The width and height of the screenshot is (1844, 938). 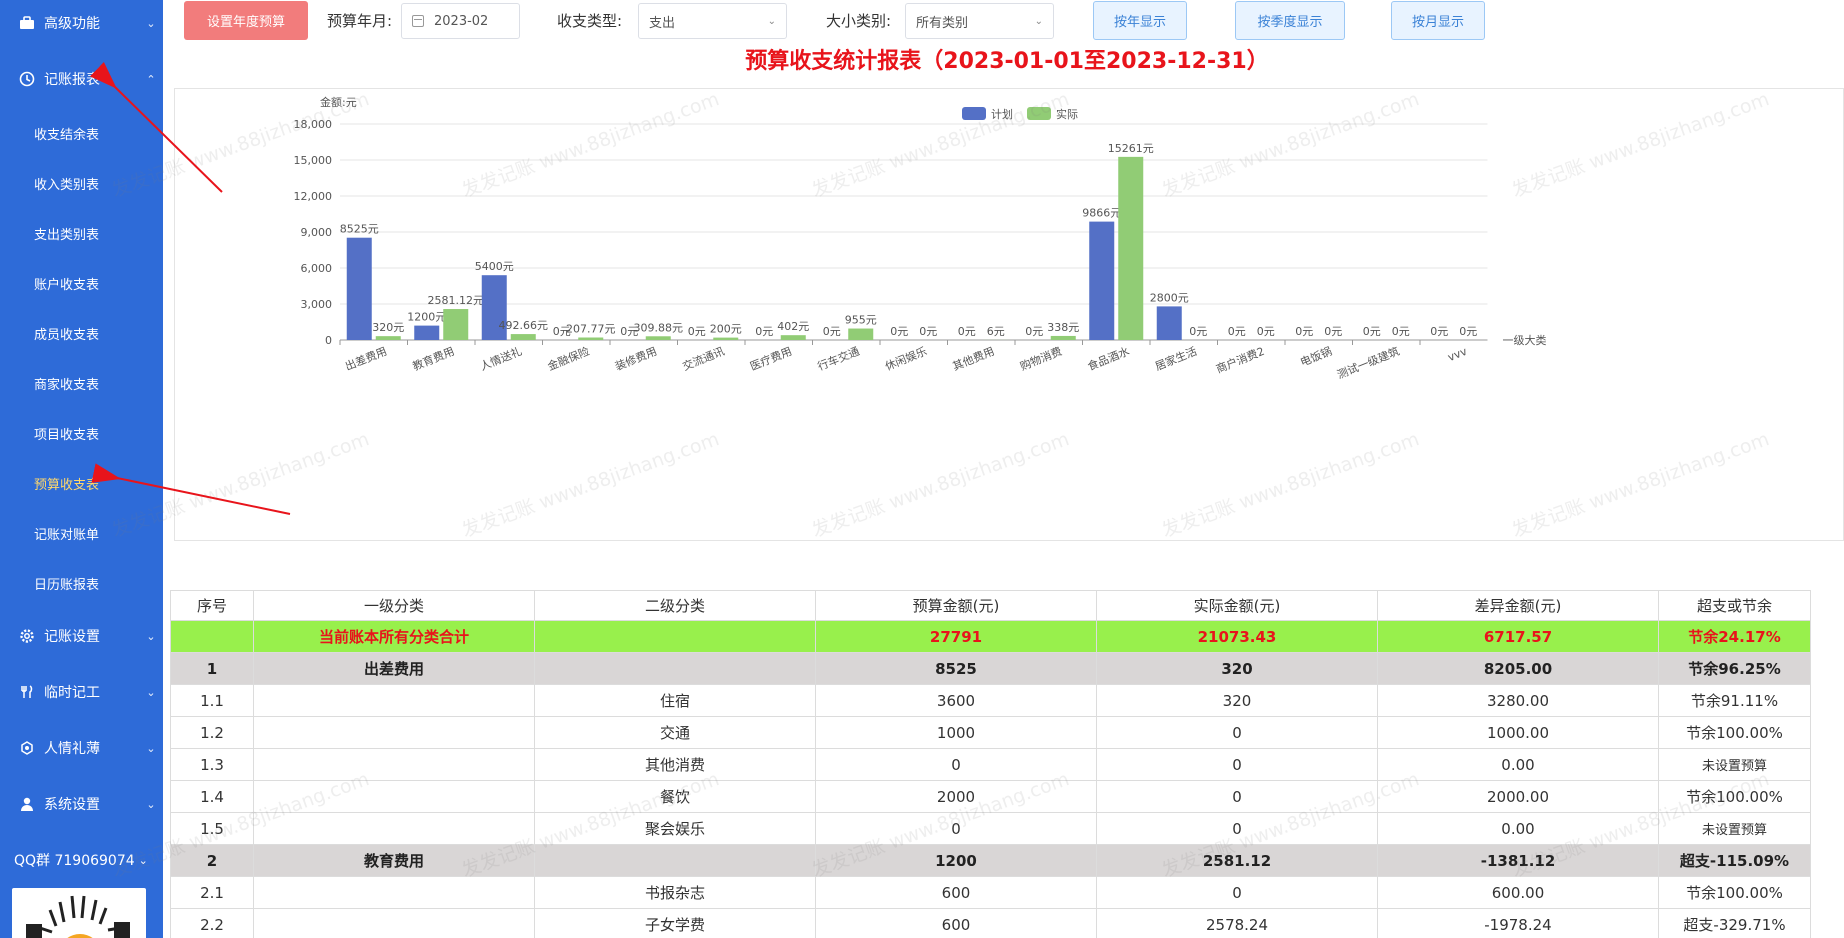 I want to click on table-row: 1.3 其他消费 0 0 0.00 未设置预算, so click(x=990, y=764).